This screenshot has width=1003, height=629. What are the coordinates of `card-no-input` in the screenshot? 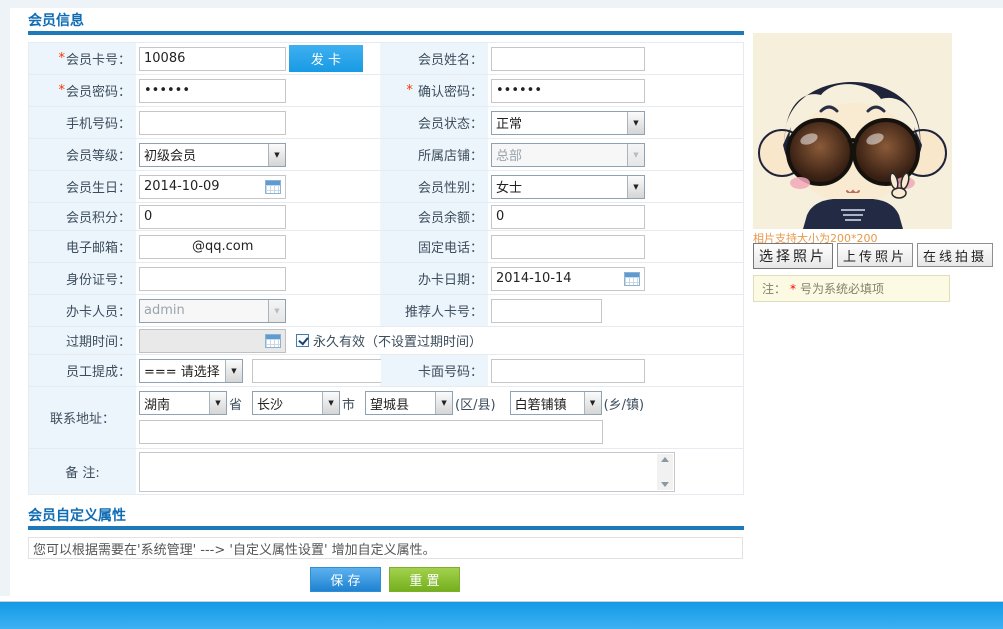 It's located at (212, 58).